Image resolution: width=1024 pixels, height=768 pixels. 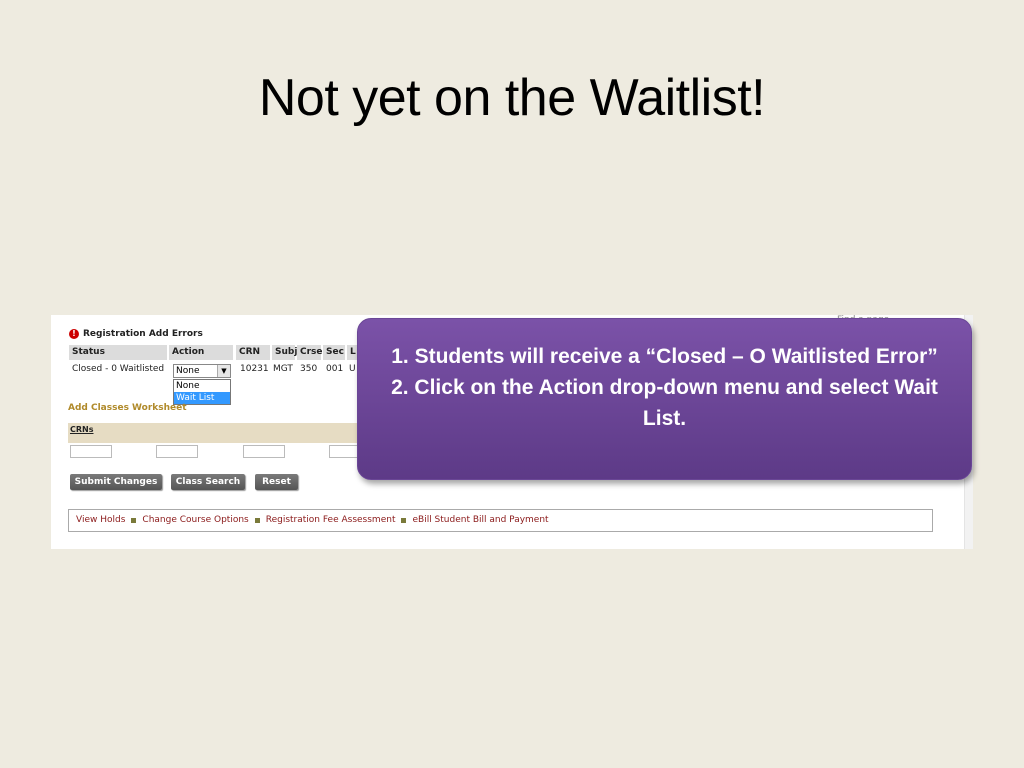 What do you see at coordinates (202, 386) in the screenshot?
I see `option-none: None` at bounding box center [202, 386].